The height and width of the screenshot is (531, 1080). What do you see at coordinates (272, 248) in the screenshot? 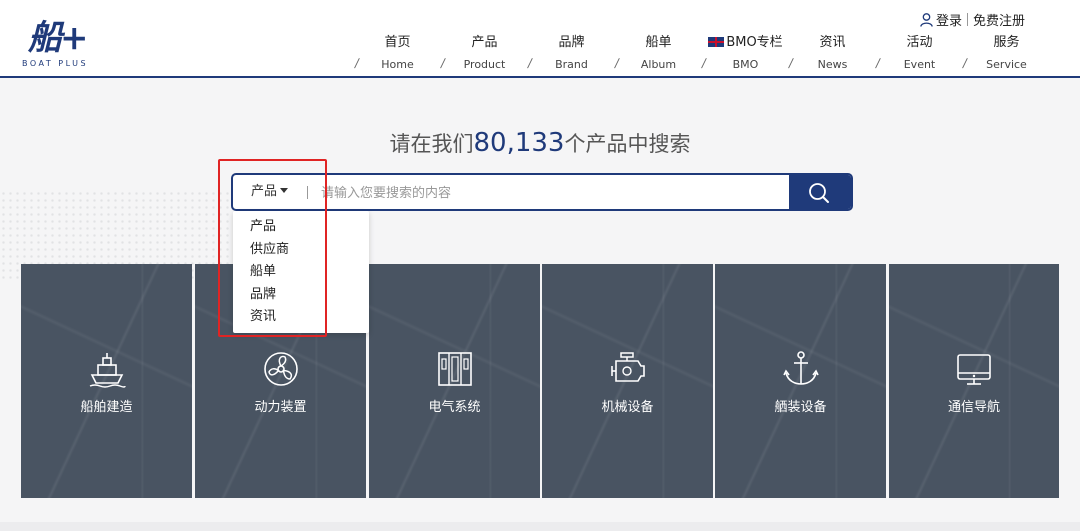
I see `annotation-highlight-box` at bounding box center [272, 248].